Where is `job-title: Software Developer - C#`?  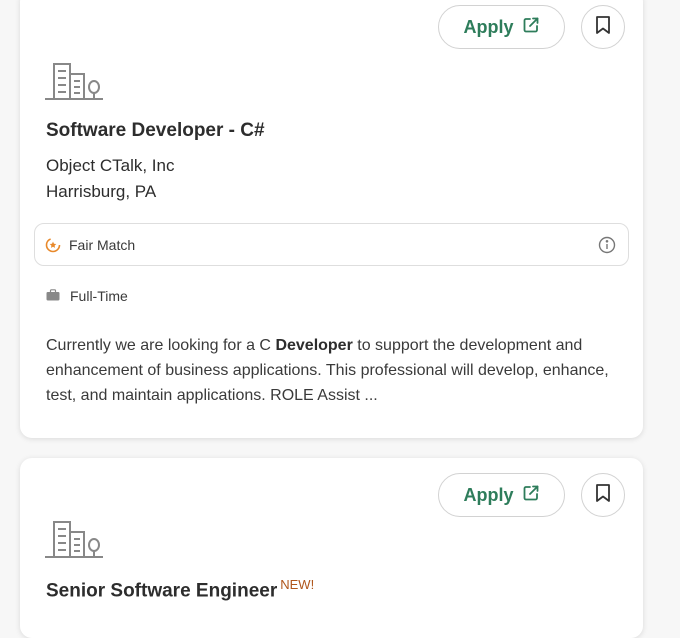 job-title: Software Developer - C# is located at coordinates (155, 131).